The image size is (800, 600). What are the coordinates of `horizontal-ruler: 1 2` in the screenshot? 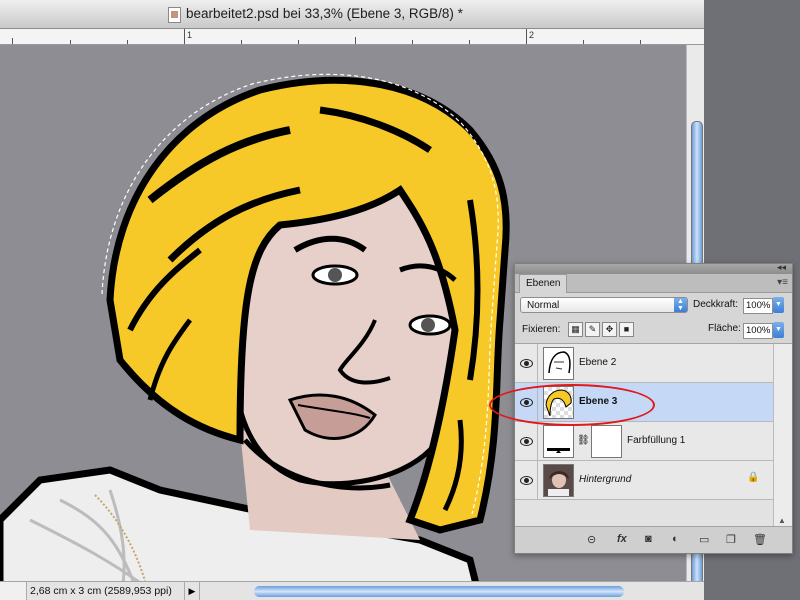 It's located at (352, 37).